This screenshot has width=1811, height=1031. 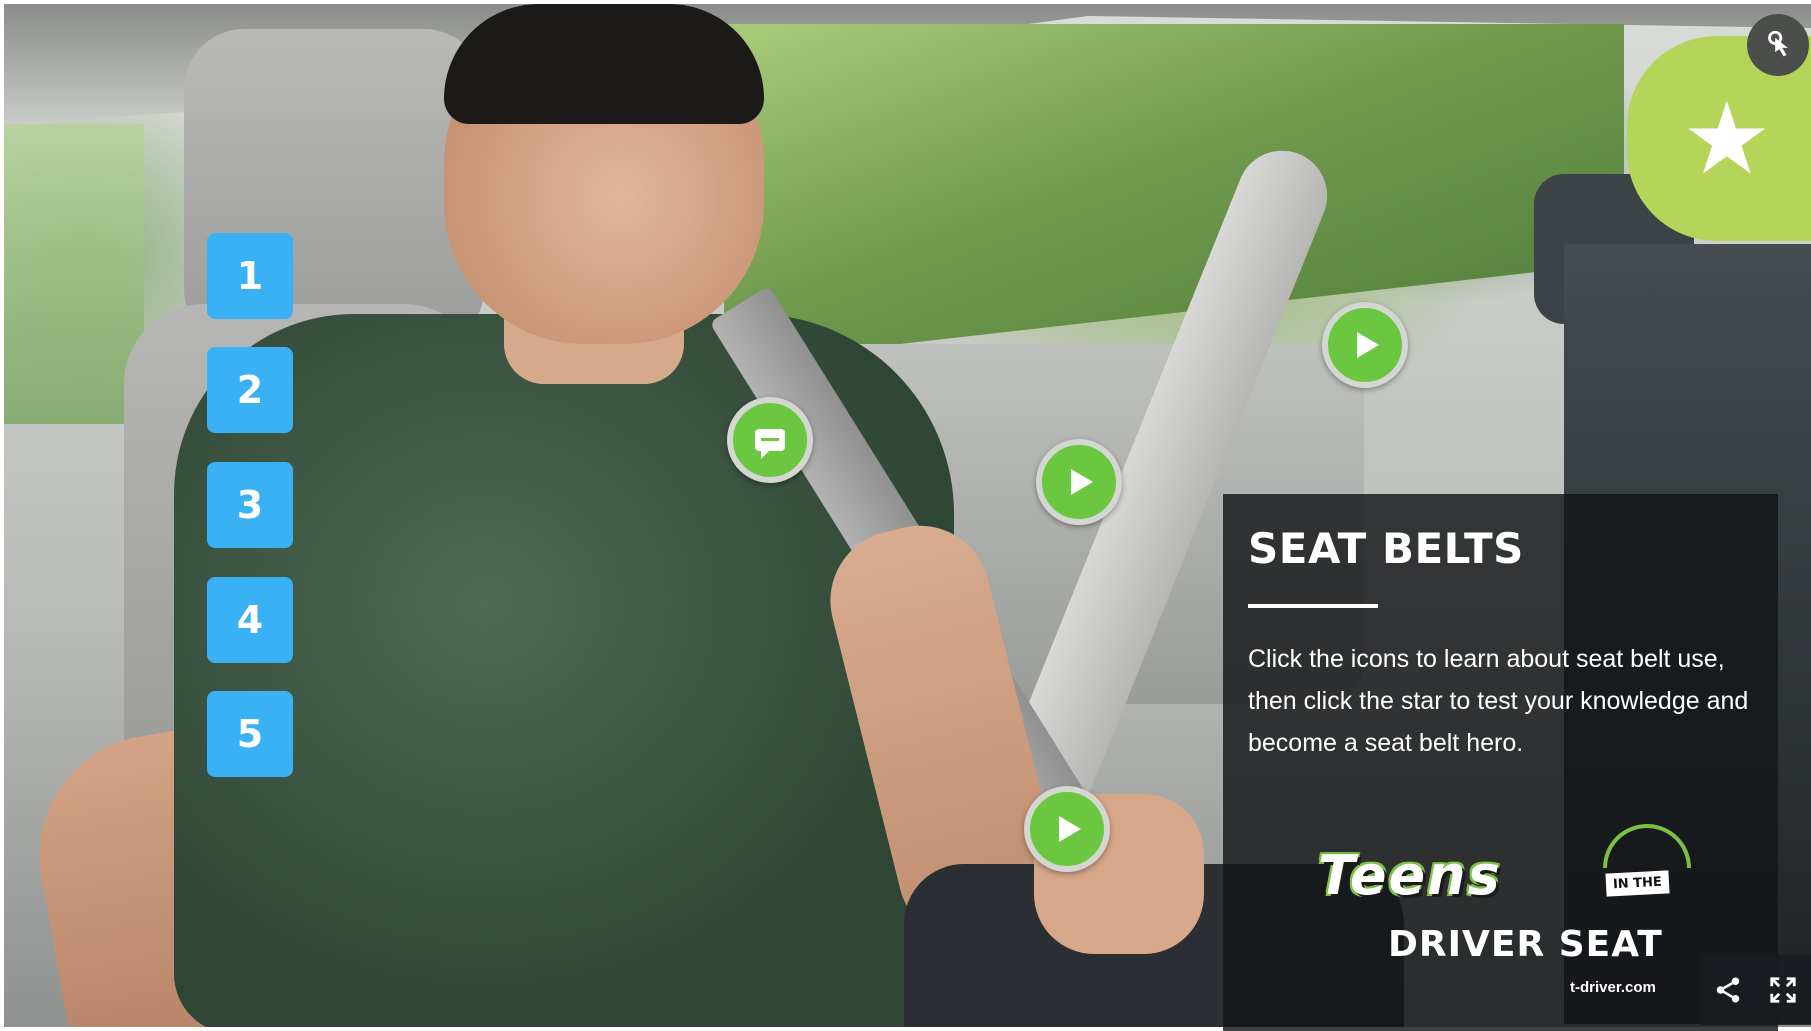 I want to click on touch-icon, so click(x=1778, y=45).